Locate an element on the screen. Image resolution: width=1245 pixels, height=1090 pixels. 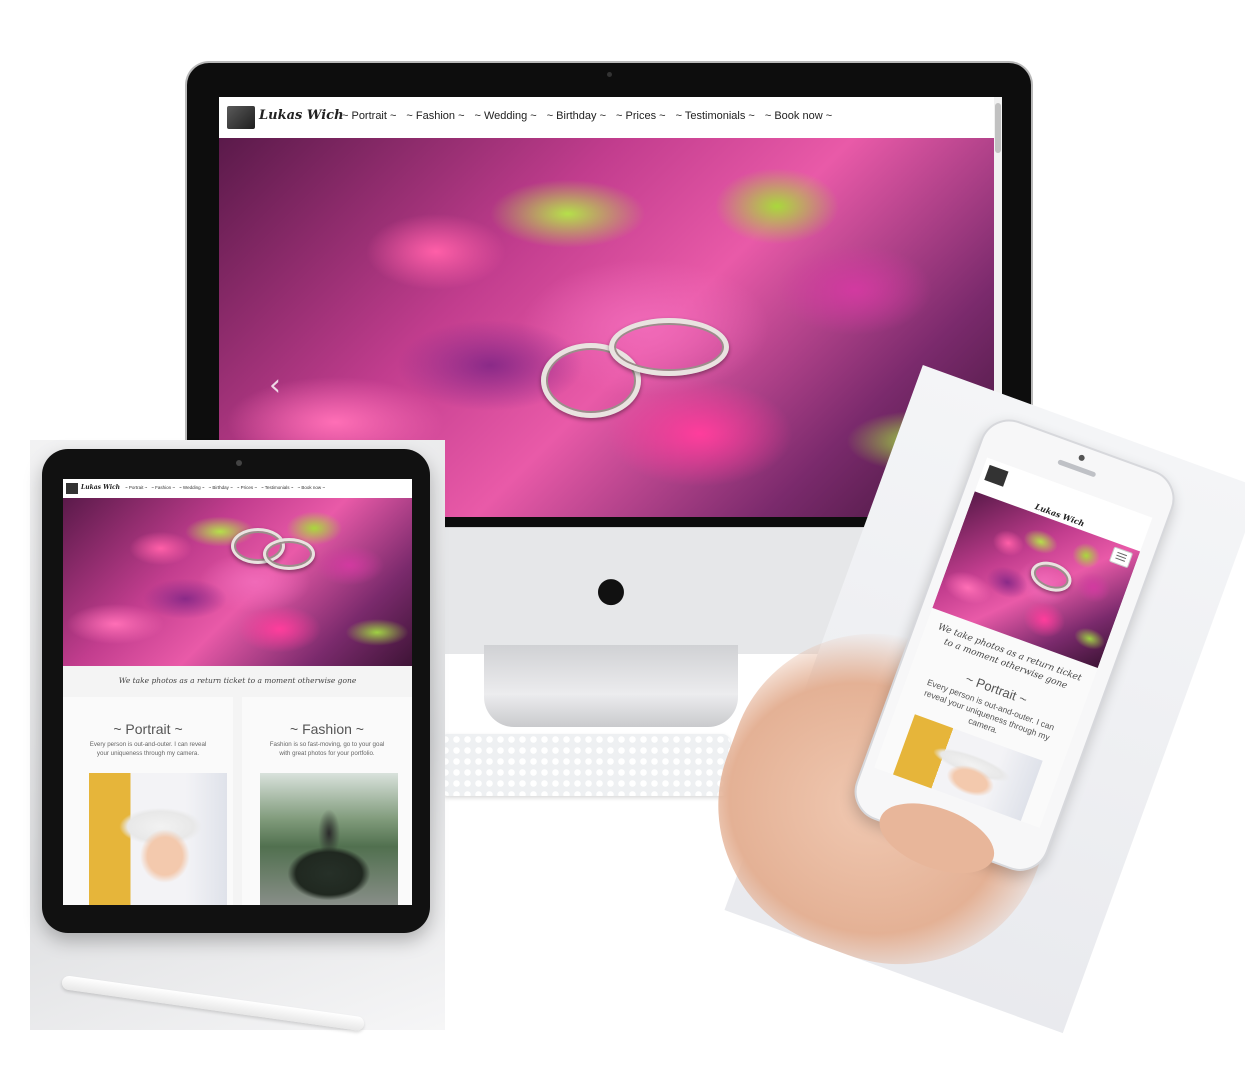
monitor-camera is located at coordinates (609, 74).